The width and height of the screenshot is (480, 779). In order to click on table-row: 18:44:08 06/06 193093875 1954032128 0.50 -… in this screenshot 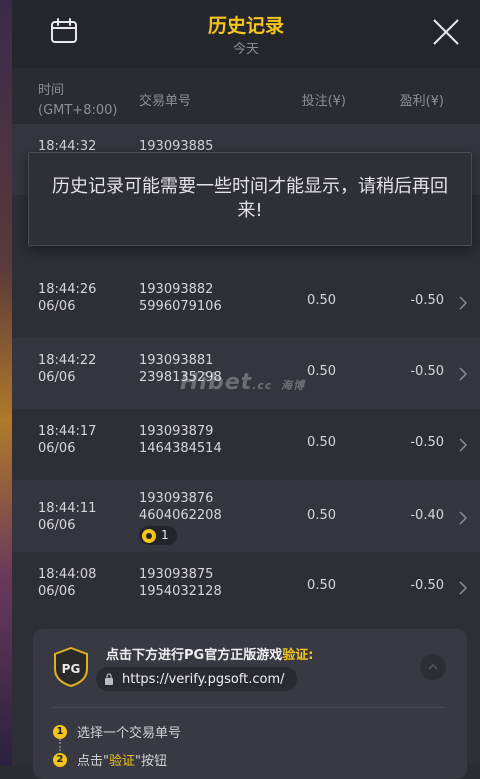, I will do `click(246, 587)`.